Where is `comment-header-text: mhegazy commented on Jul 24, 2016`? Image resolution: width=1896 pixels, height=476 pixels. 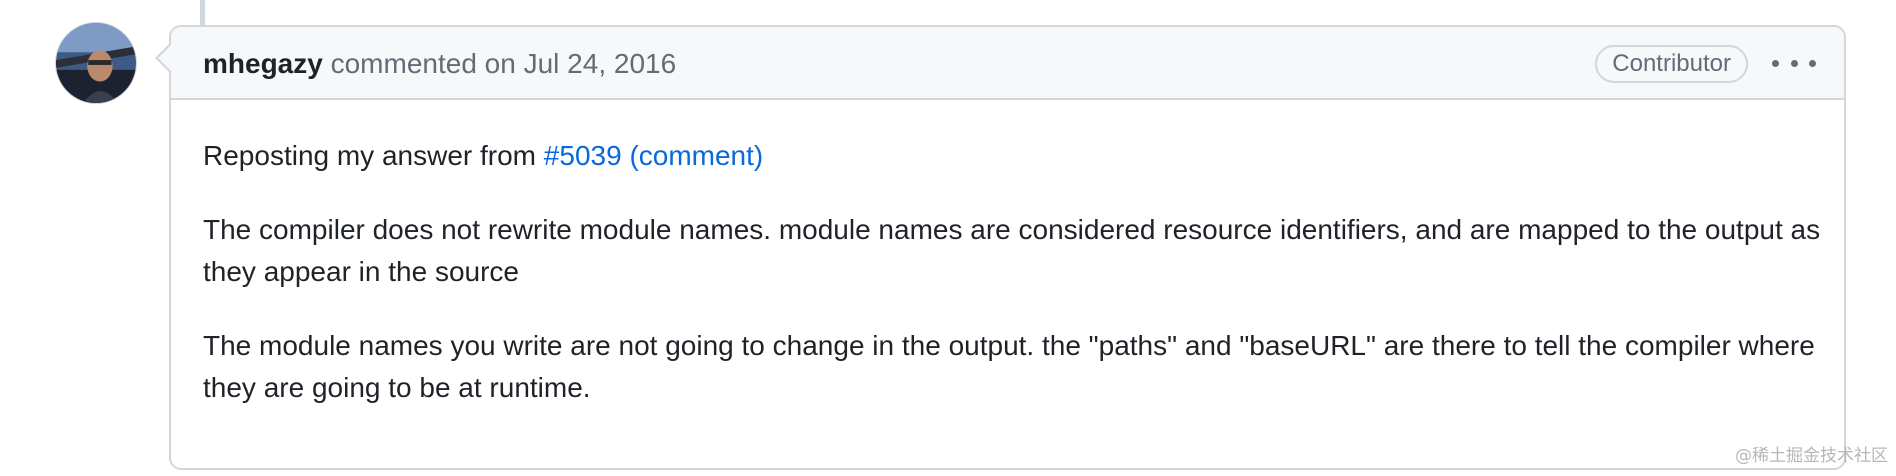 comment-header-text: mhegazy commented on Jul 24, 2016 is located at coordinates (439, 64).